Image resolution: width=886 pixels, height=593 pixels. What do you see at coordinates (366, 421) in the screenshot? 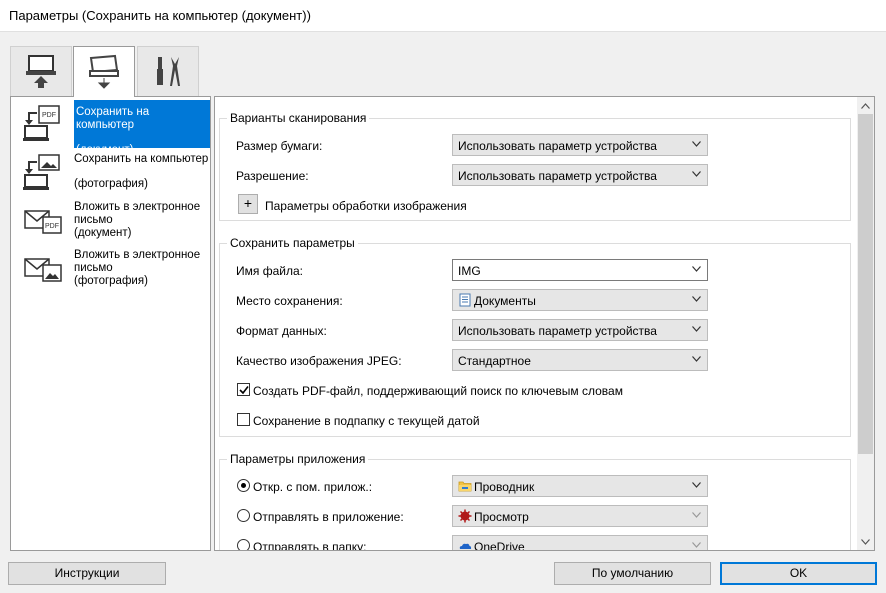
I see `date-subfolder-label: Сохранение в подпапку с текущей датой` at bounding box center [366, 421].